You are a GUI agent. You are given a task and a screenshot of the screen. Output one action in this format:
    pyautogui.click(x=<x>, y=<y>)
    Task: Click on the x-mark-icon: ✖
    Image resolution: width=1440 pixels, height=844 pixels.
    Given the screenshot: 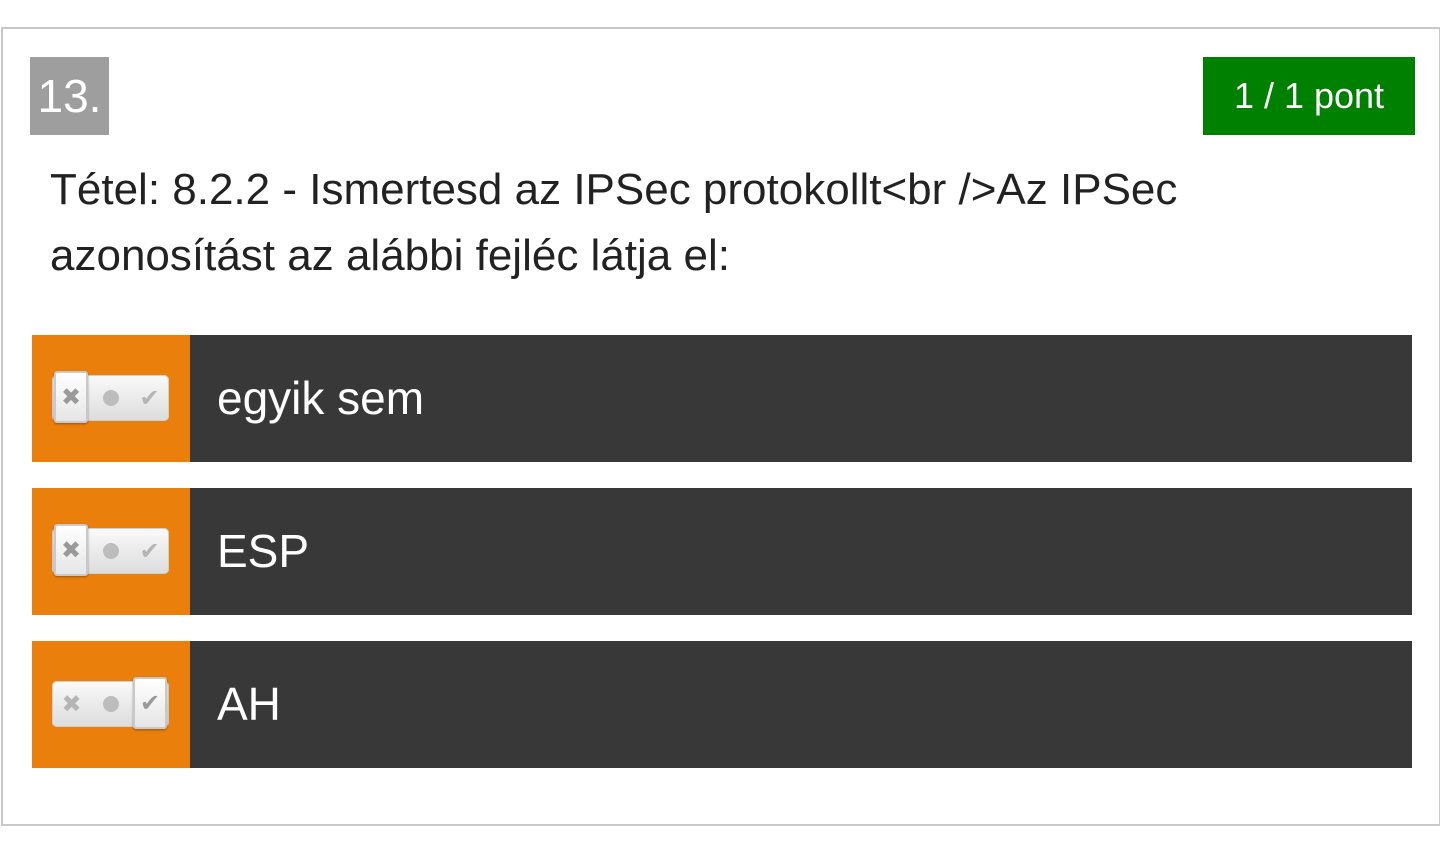 What is the action you would take?
    pyautogui.click(x=71, y=704)
    